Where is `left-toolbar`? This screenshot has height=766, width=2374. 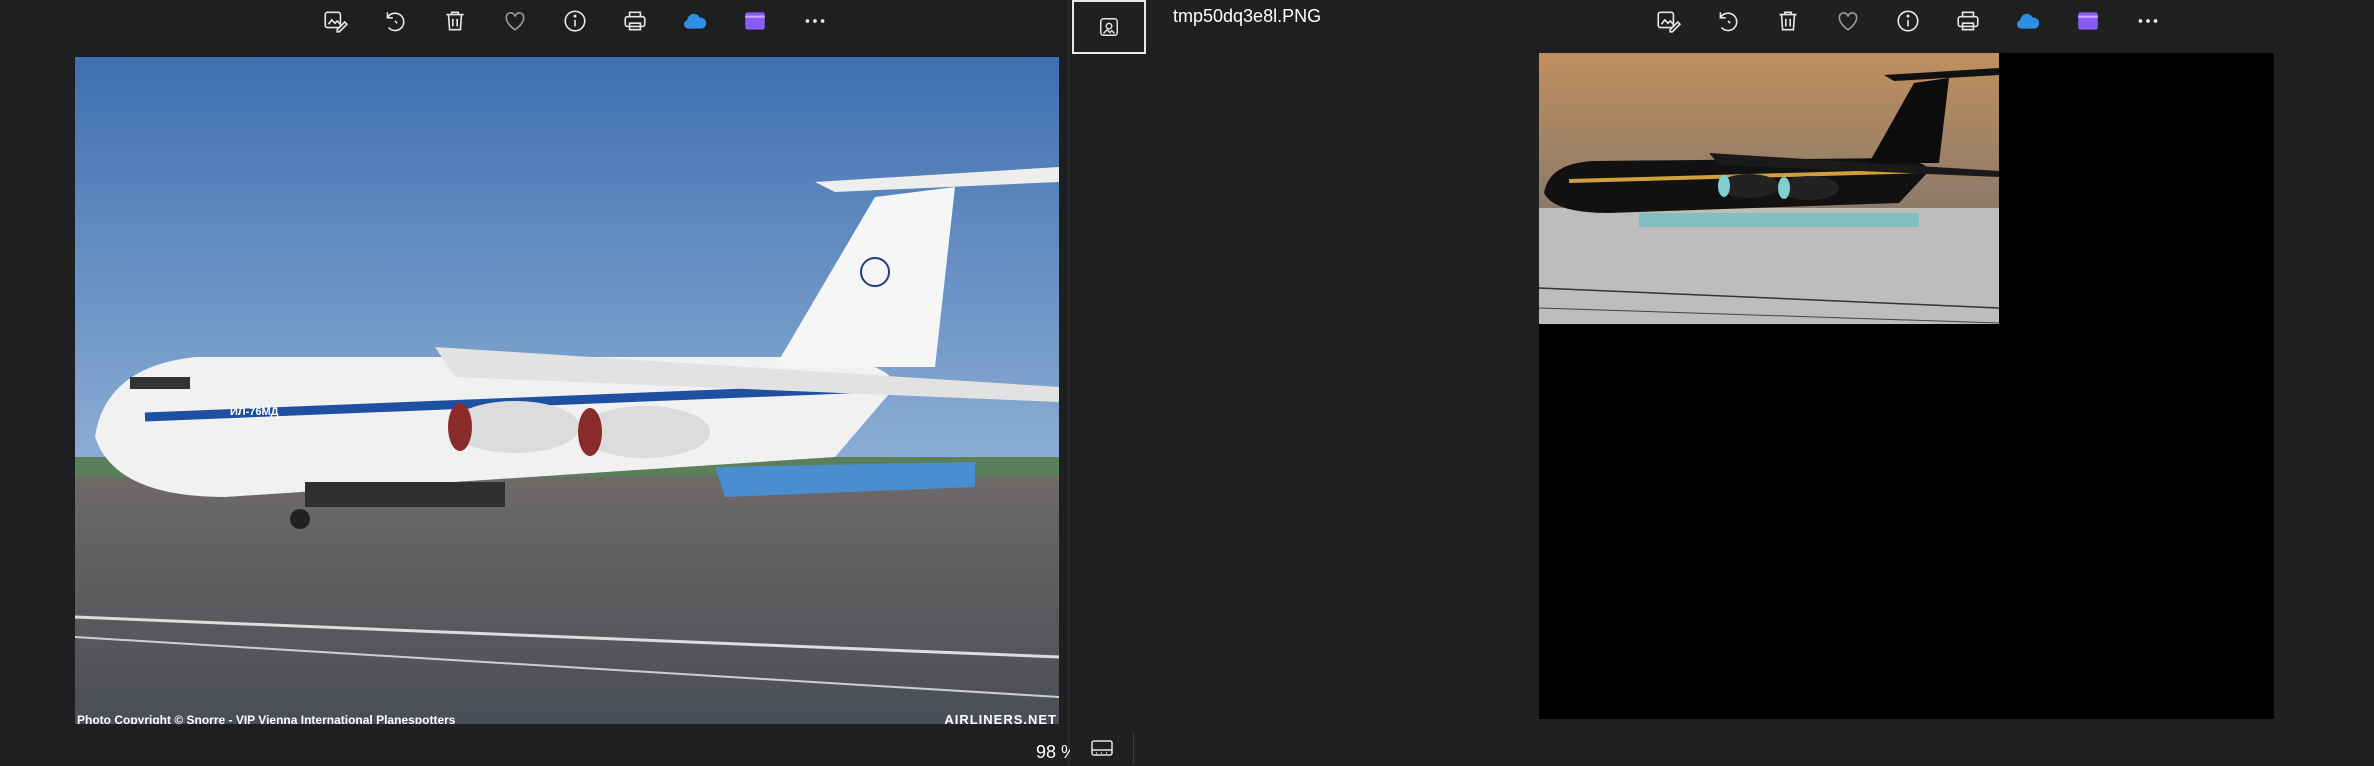 left-toolbar is located at coordinates (575, 21).